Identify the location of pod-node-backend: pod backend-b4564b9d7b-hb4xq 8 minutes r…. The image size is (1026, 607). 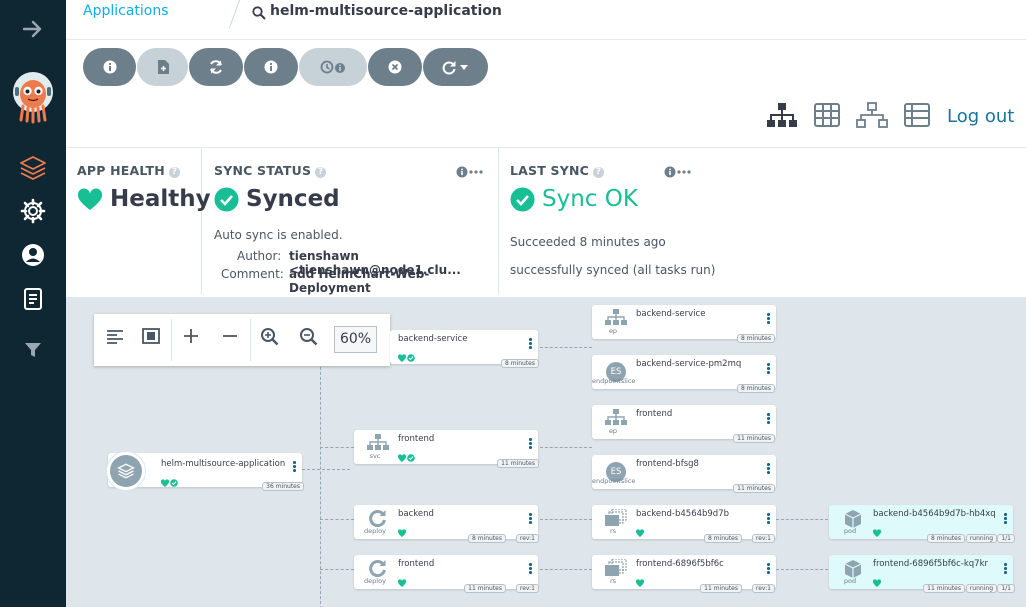
(922, 524).